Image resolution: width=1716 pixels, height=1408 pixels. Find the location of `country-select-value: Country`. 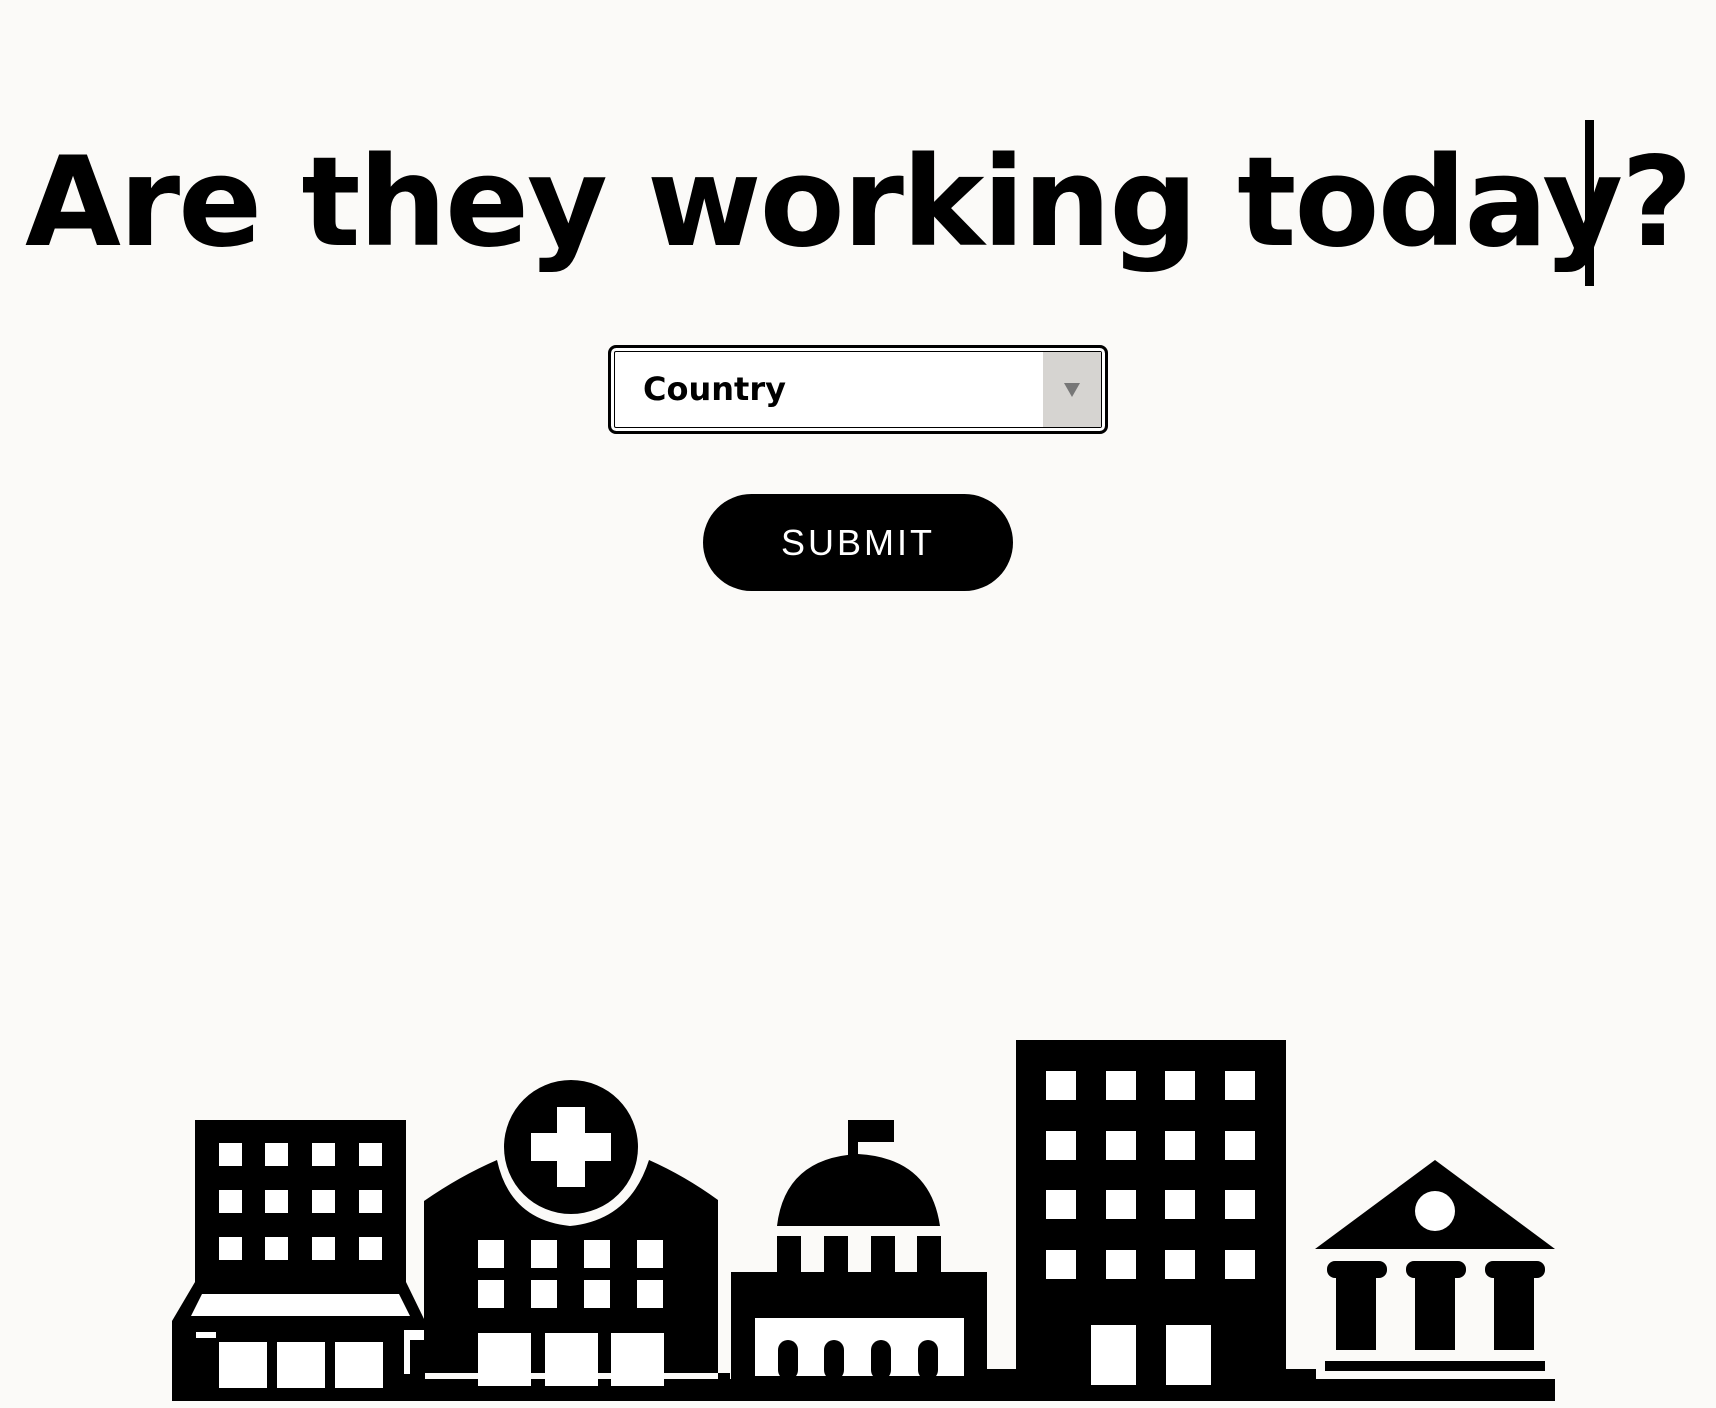

country-select-value: Country is located at coordinates (714, 389).